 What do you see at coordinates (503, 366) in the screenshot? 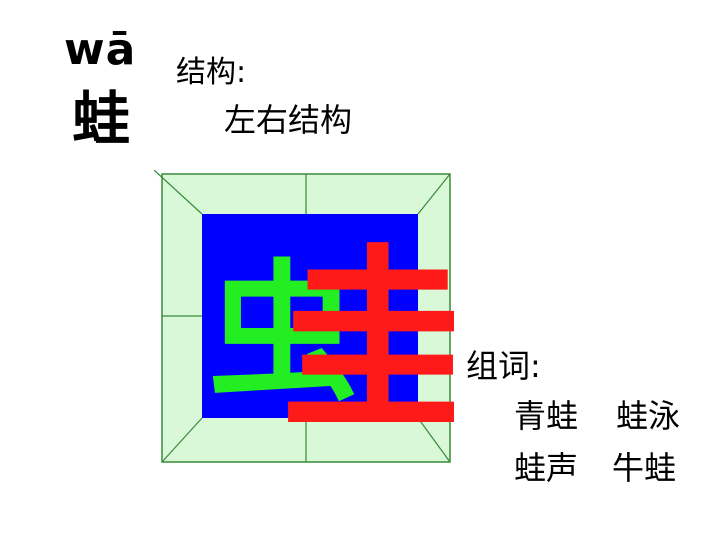
I see `words-label: 组词:` at bounding box center [503, 366].